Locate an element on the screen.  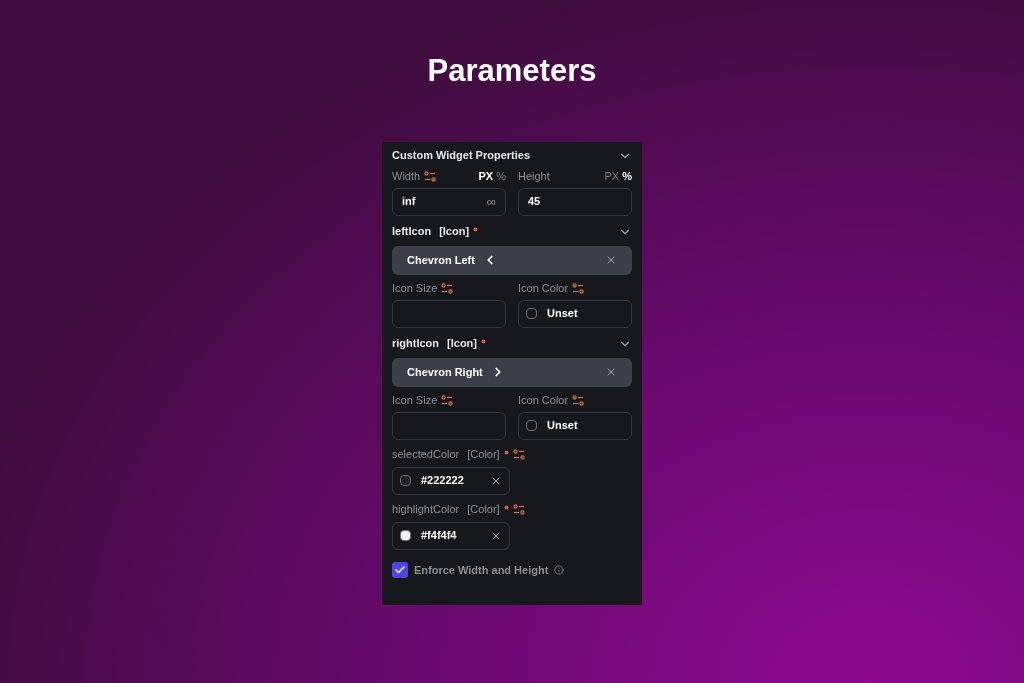
infinity-toggle: ∞ is located at coordinates (491, 201).